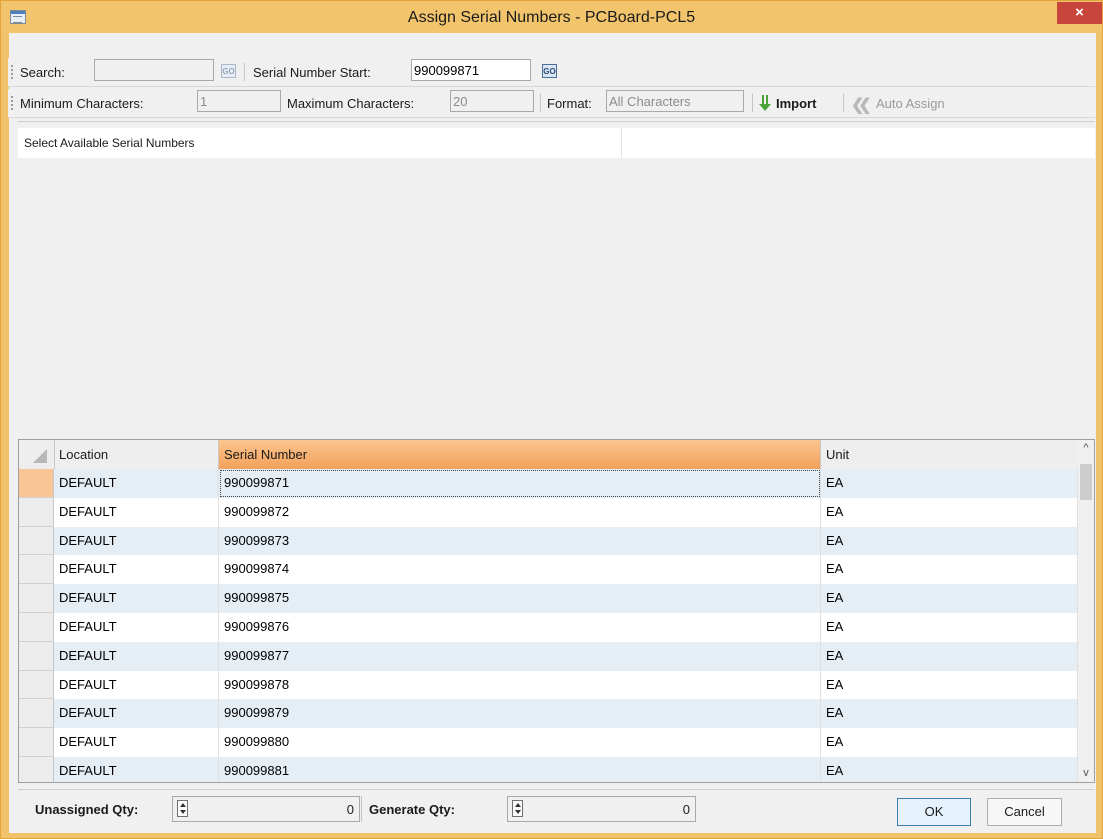 This screenshot has width=1103, height=839. What do you see at coordinates (471, 70) in the screenshot?
I see `serial-start-input: 990099871` at bounding box center [471, 70].